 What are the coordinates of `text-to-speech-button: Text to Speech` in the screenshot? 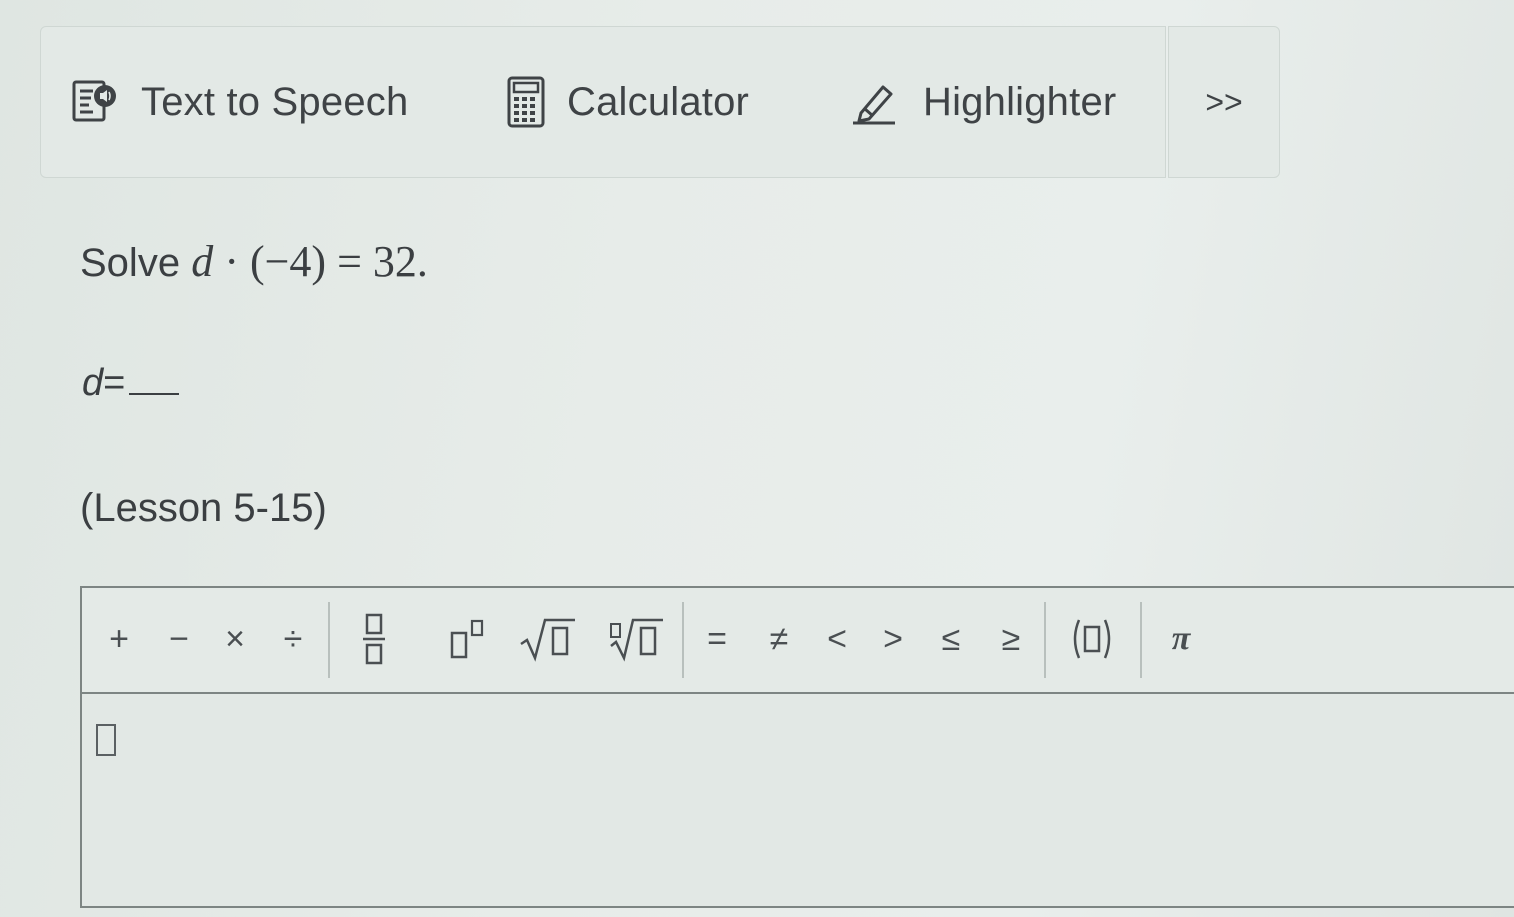 It's located at (239, 102).